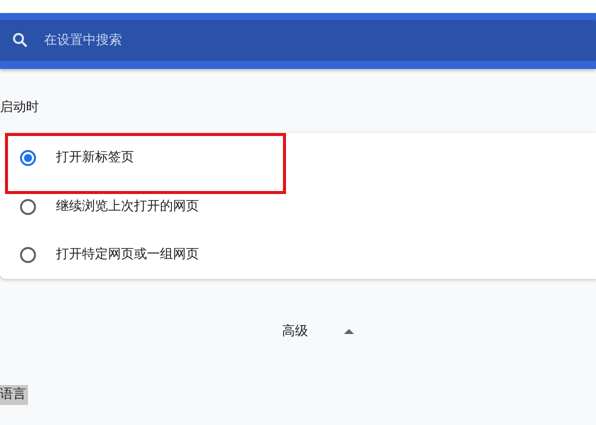 This screenshot has height=425, width=596. I want to click on section-heading: 启动时, so click(19, 107).